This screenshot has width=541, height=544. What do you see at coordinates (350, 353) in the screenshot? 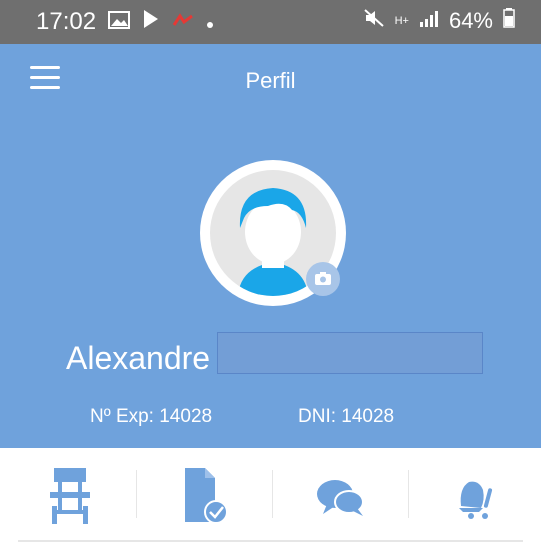
I see `redacted-surname` at bounding box center [350, 353].